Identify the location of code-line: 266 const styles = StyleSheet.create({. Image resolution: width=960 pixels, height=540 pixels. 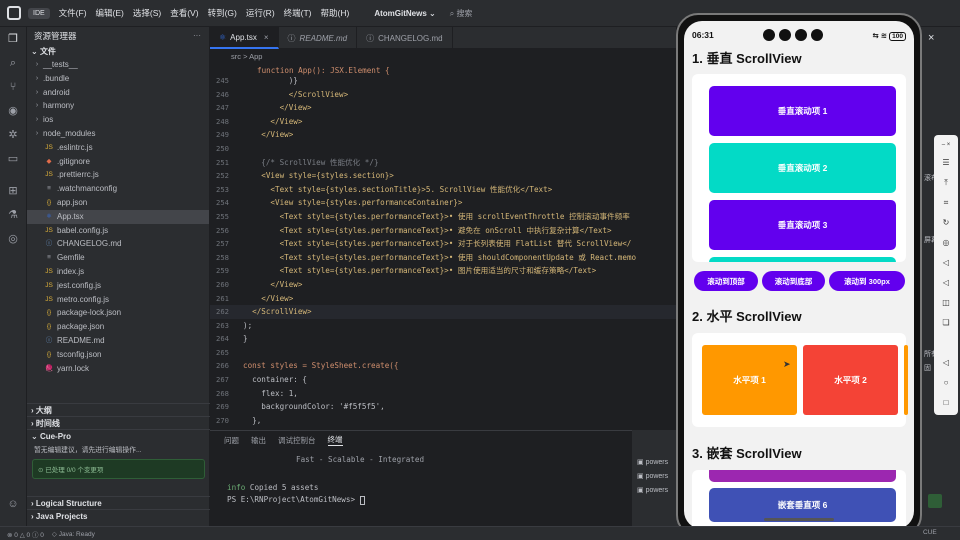
(443, 366).